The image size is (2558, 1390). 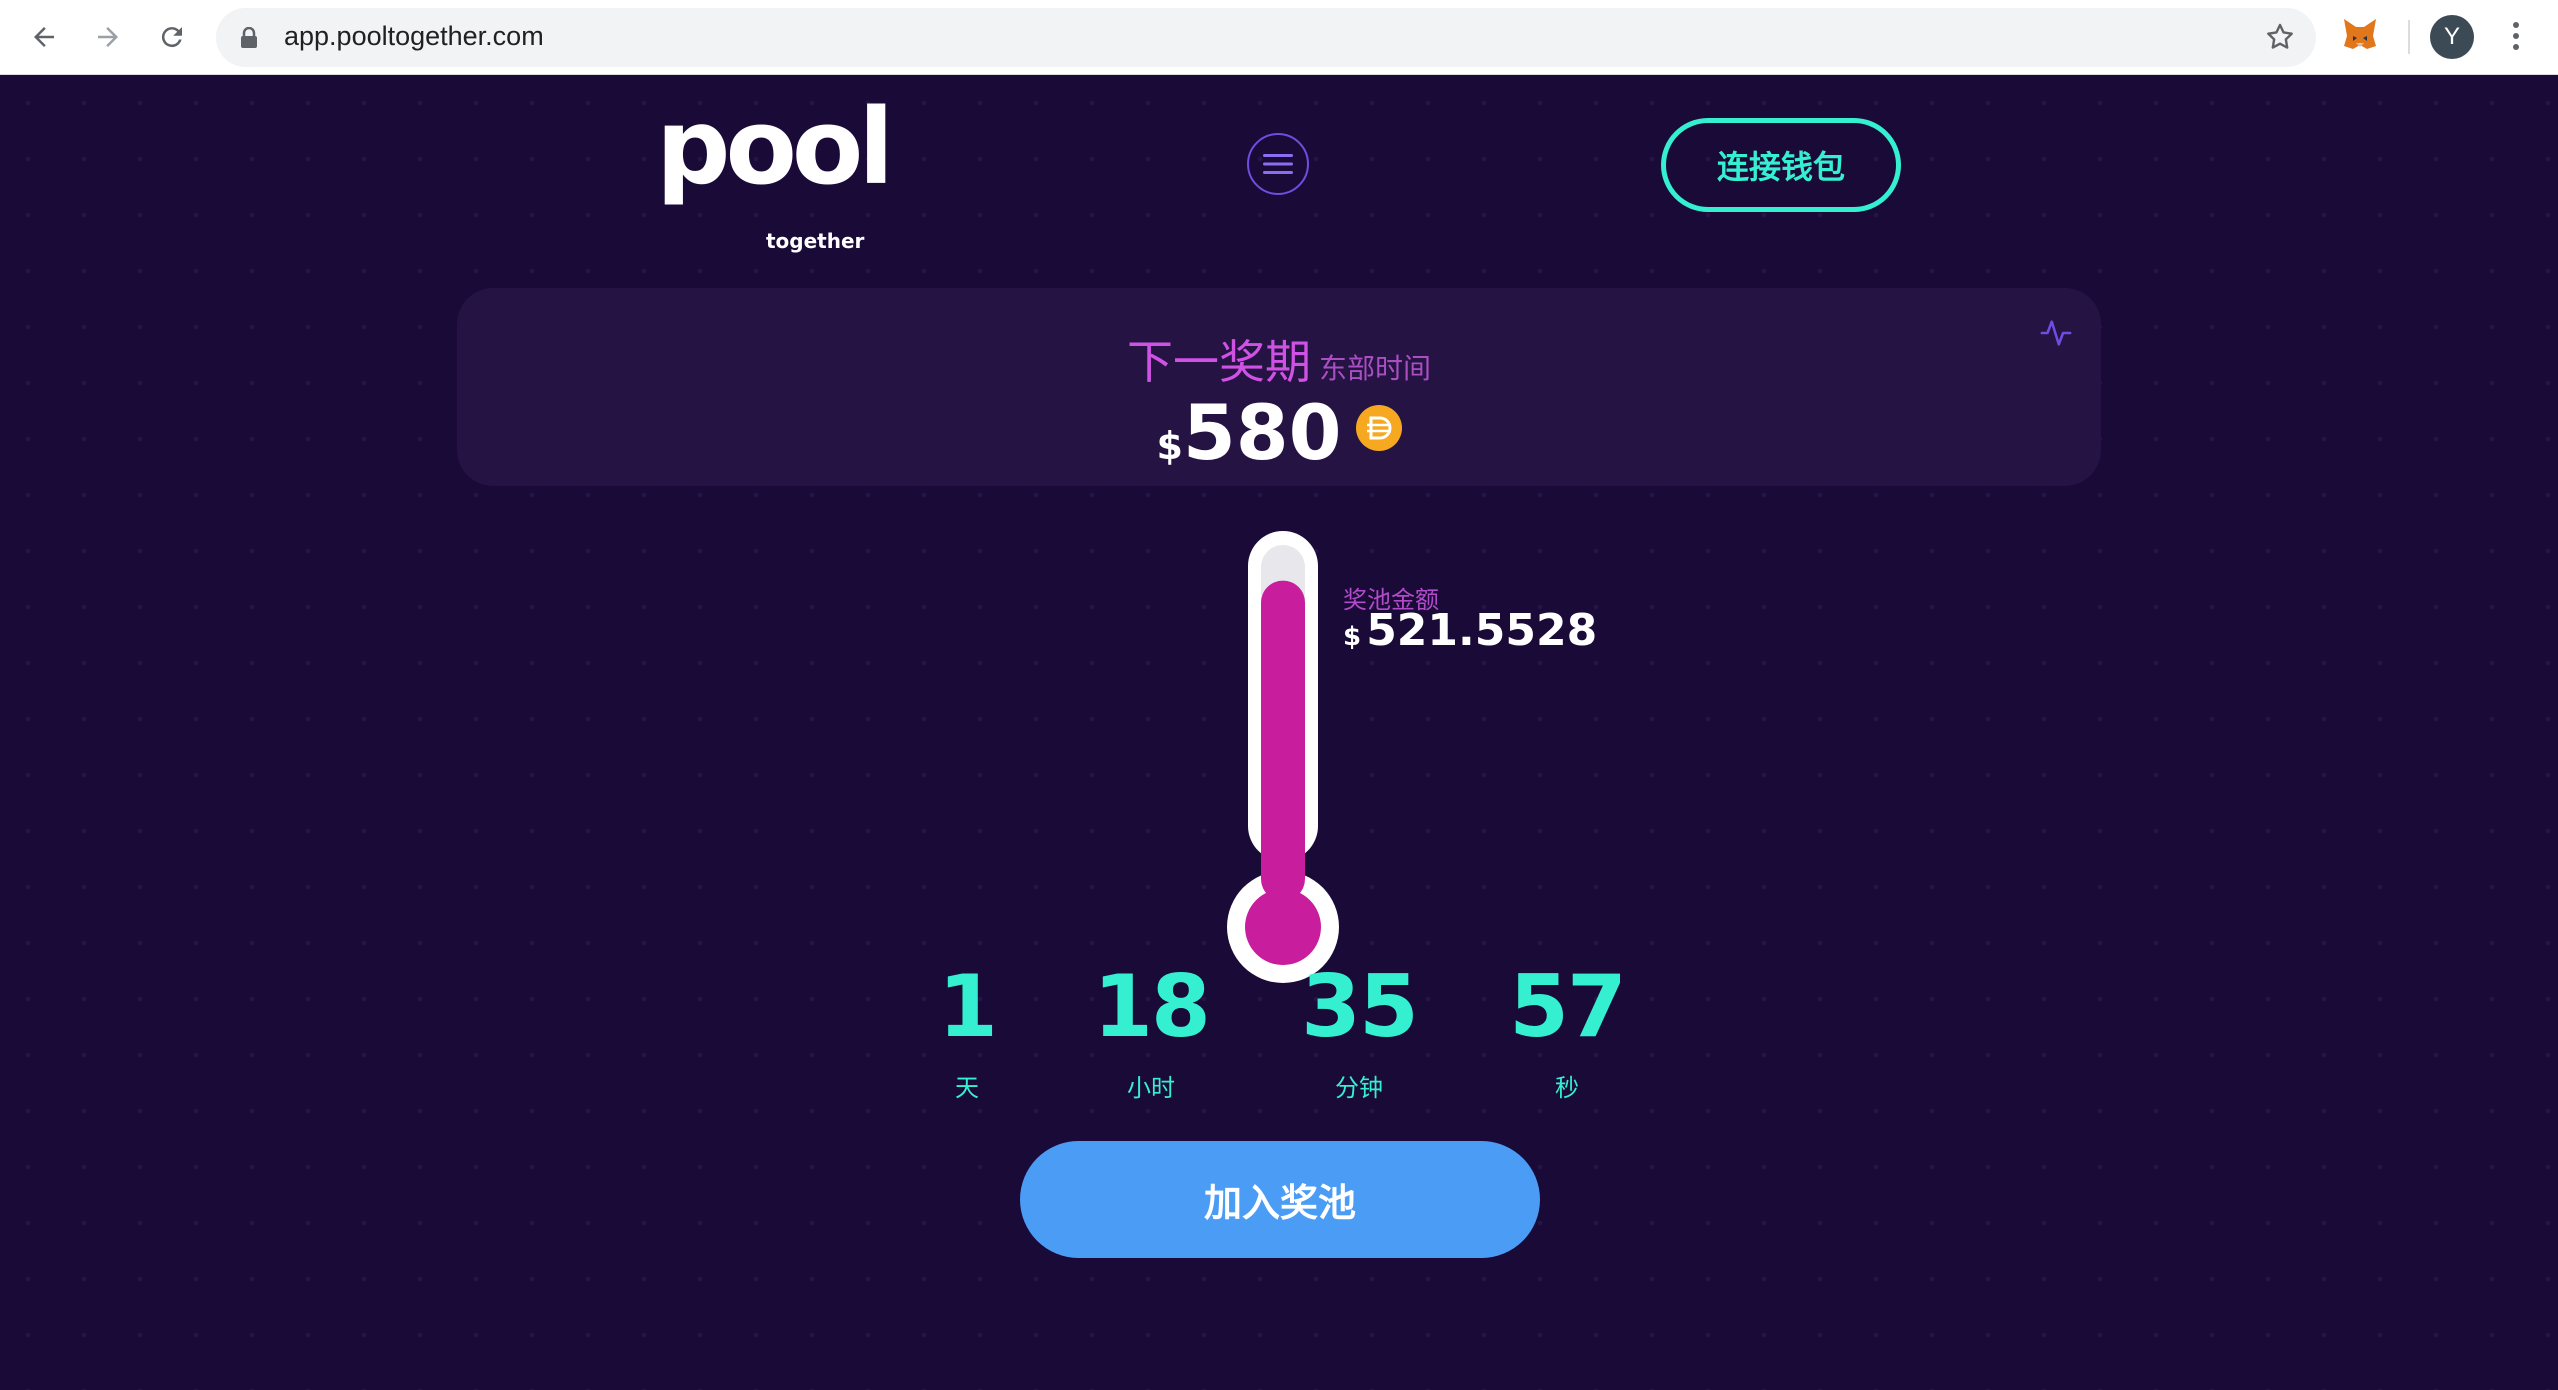 I want to click on countdown-hours-value: 18, so click(x=1152, y=1007).